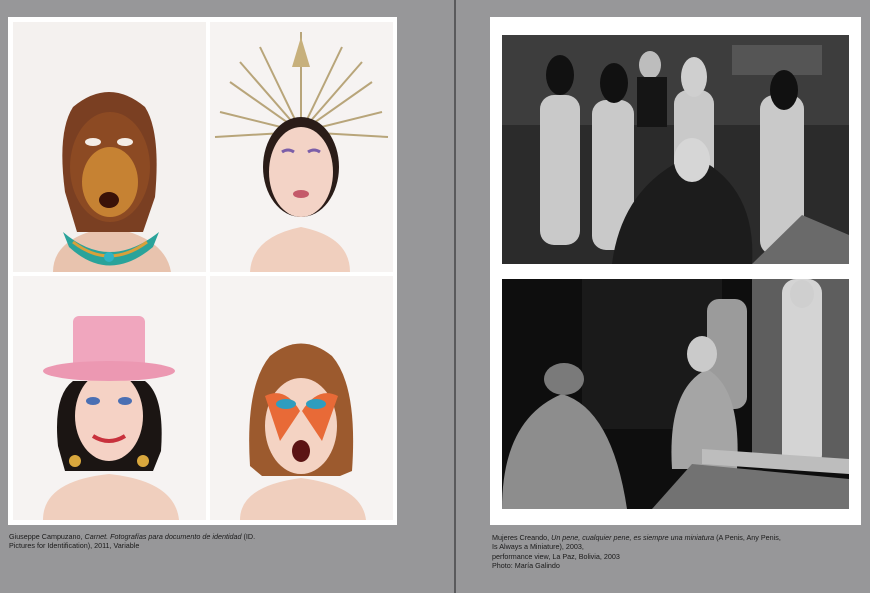  Describe the element at coordinates (47, 536) in the screenshot. I see `left-caption-artist: Giuseppe Campuzano,` at that location.